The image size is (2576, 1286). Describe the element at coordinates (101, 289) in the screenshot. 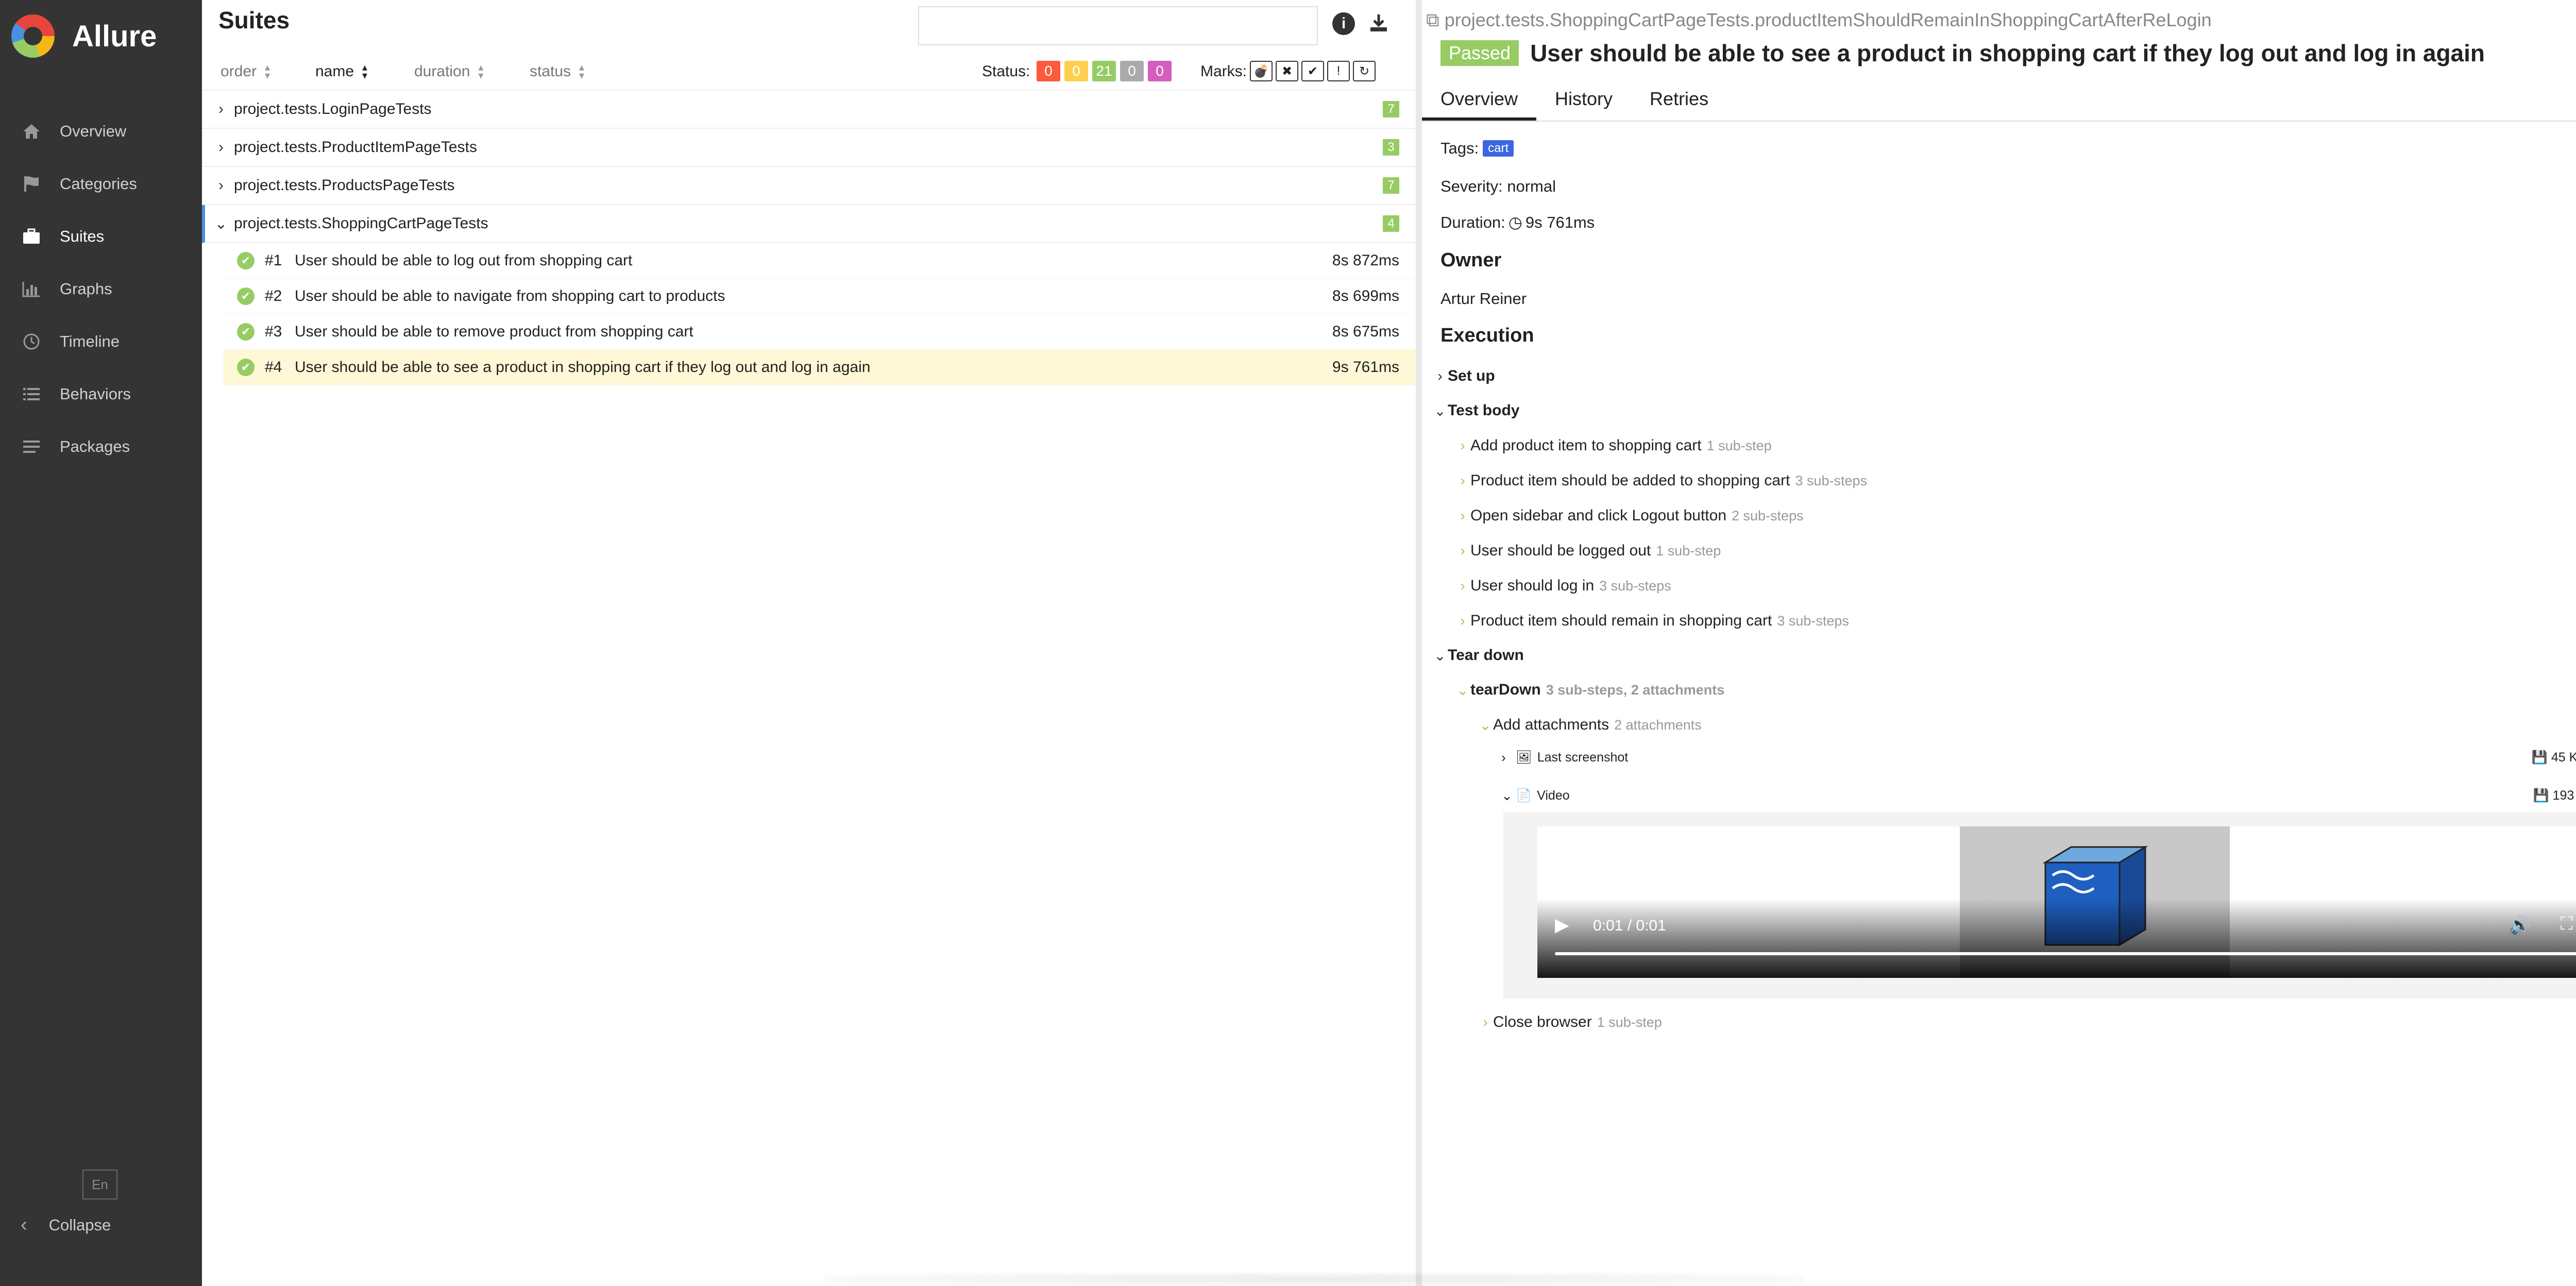

I see `sidebar-item-graphs: Graphs` at that location.